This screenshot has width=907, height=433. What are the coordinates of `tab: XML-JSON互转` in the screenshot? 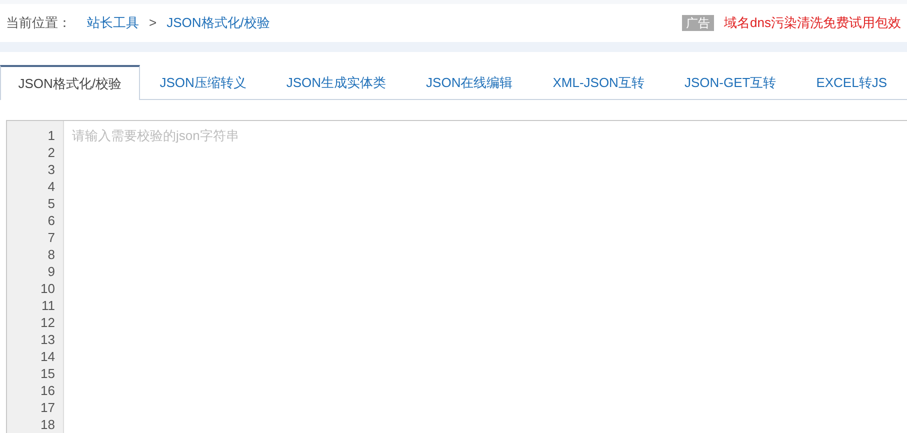 It's located at (598, 82).